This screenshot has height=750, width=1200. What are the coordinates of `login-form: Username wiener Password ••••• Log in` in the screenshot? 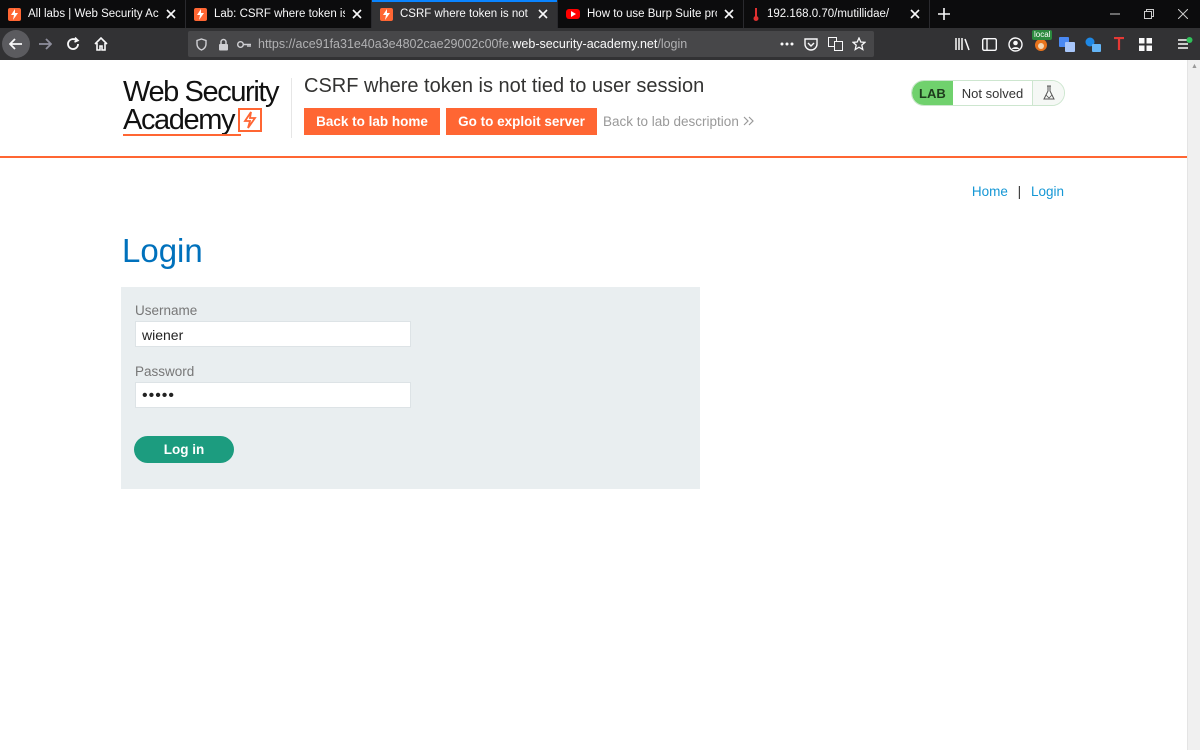 It's located at (410, 388).